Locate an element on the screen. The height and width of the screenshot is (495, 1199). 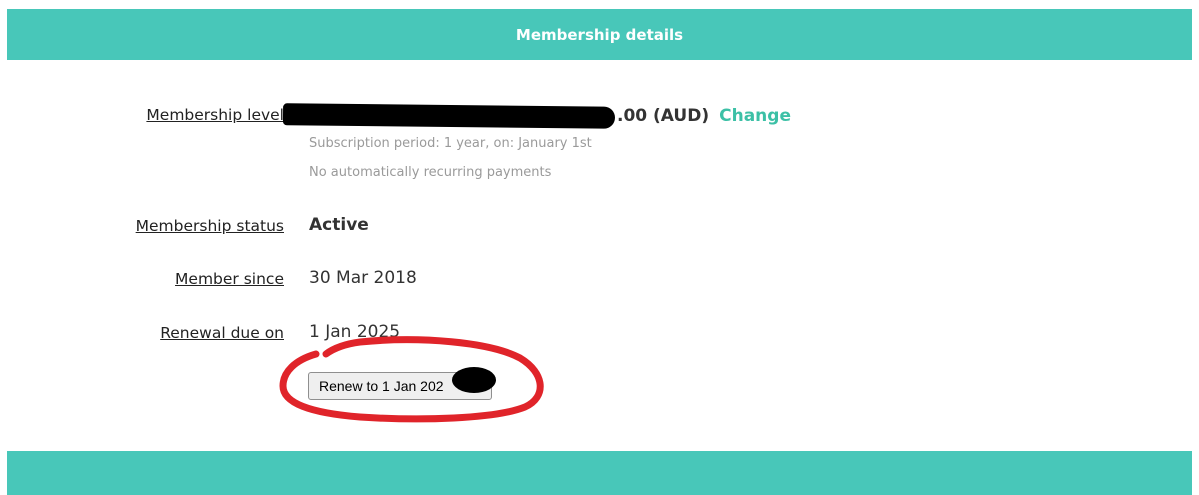
membership-status-value: Active is located at coordinates (339, 225).